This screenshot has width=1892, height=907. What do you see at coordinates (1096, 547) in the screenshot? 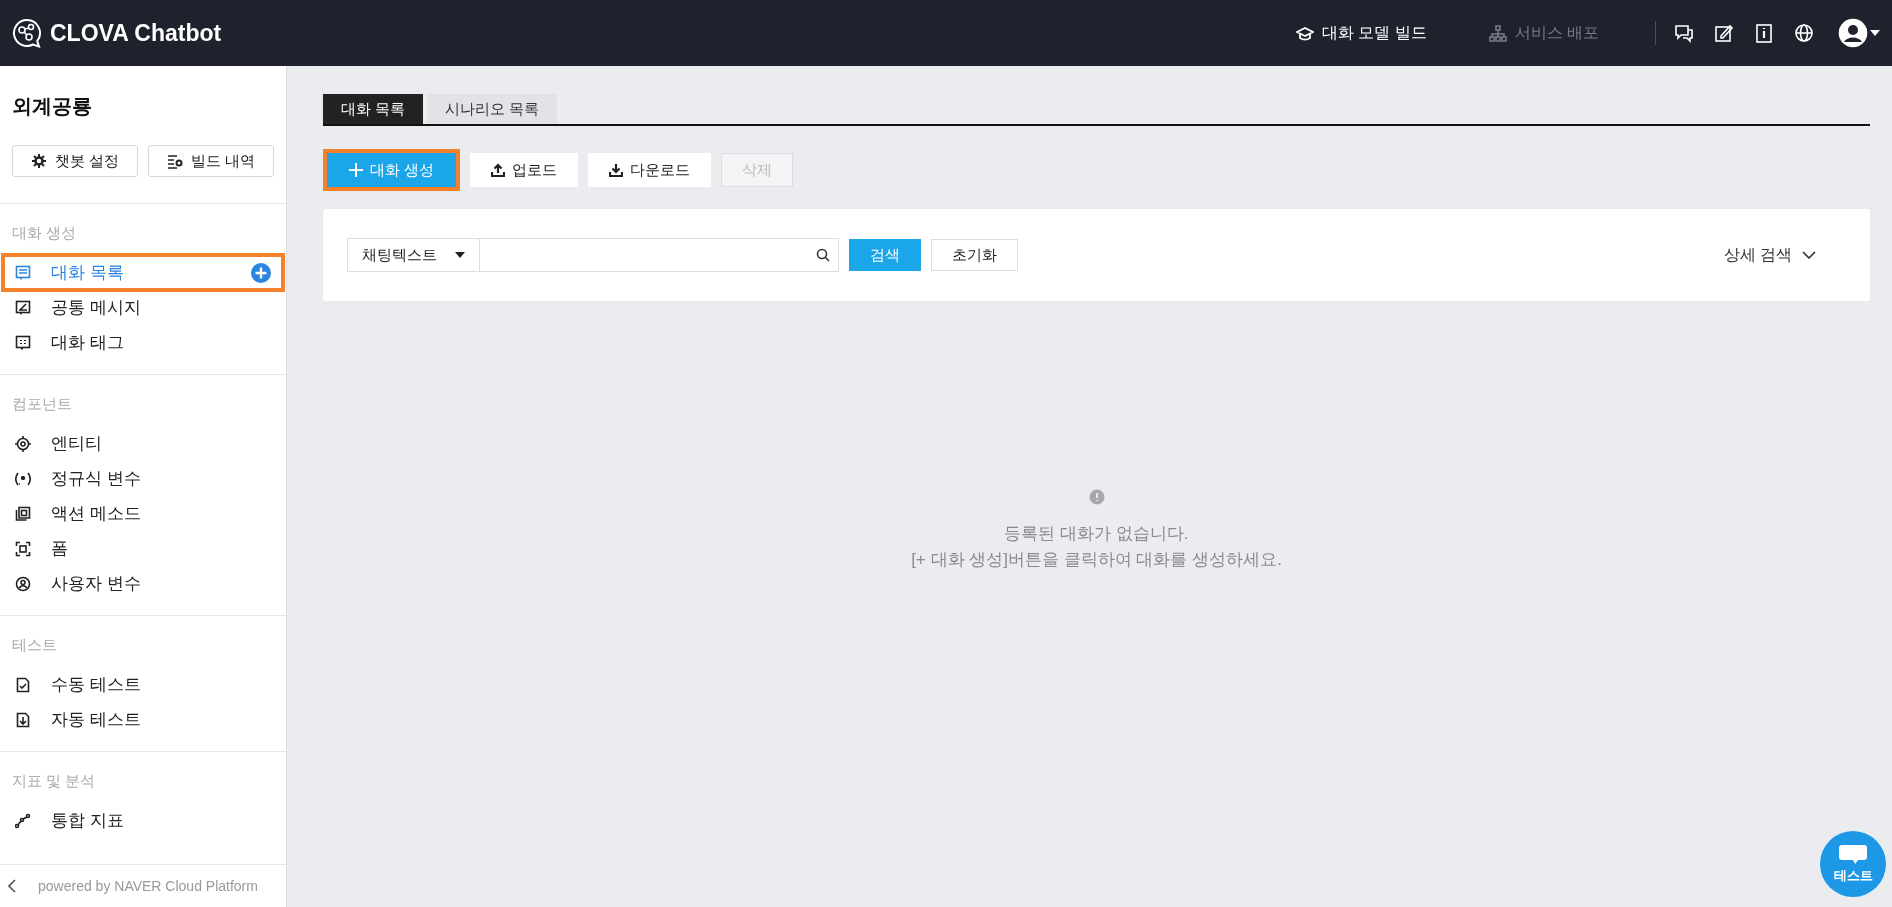
I see `empty-message: 등록된 대화가 없습니다. [+ 대화 생성]버튼을 클릭하여 대화를 생성하세요.` at bounding box center [1096, 547].